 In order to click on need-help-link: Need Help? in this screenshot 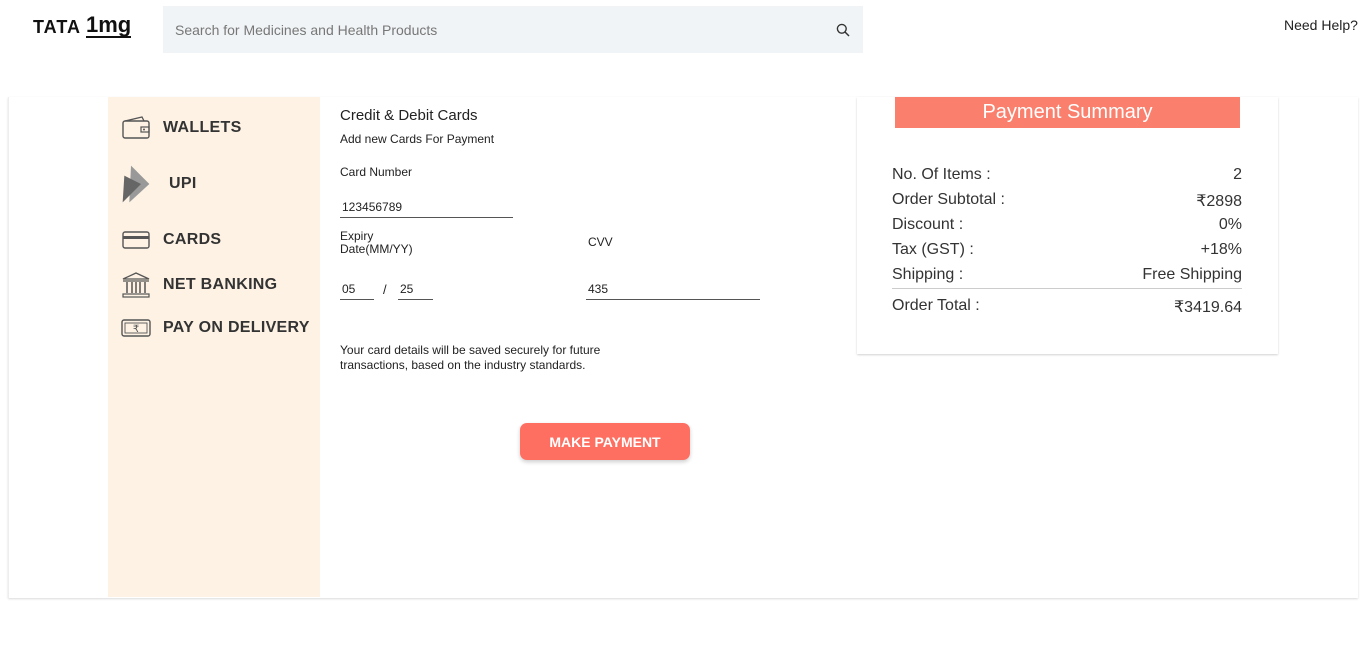, I will do `click(1321, 25)`.